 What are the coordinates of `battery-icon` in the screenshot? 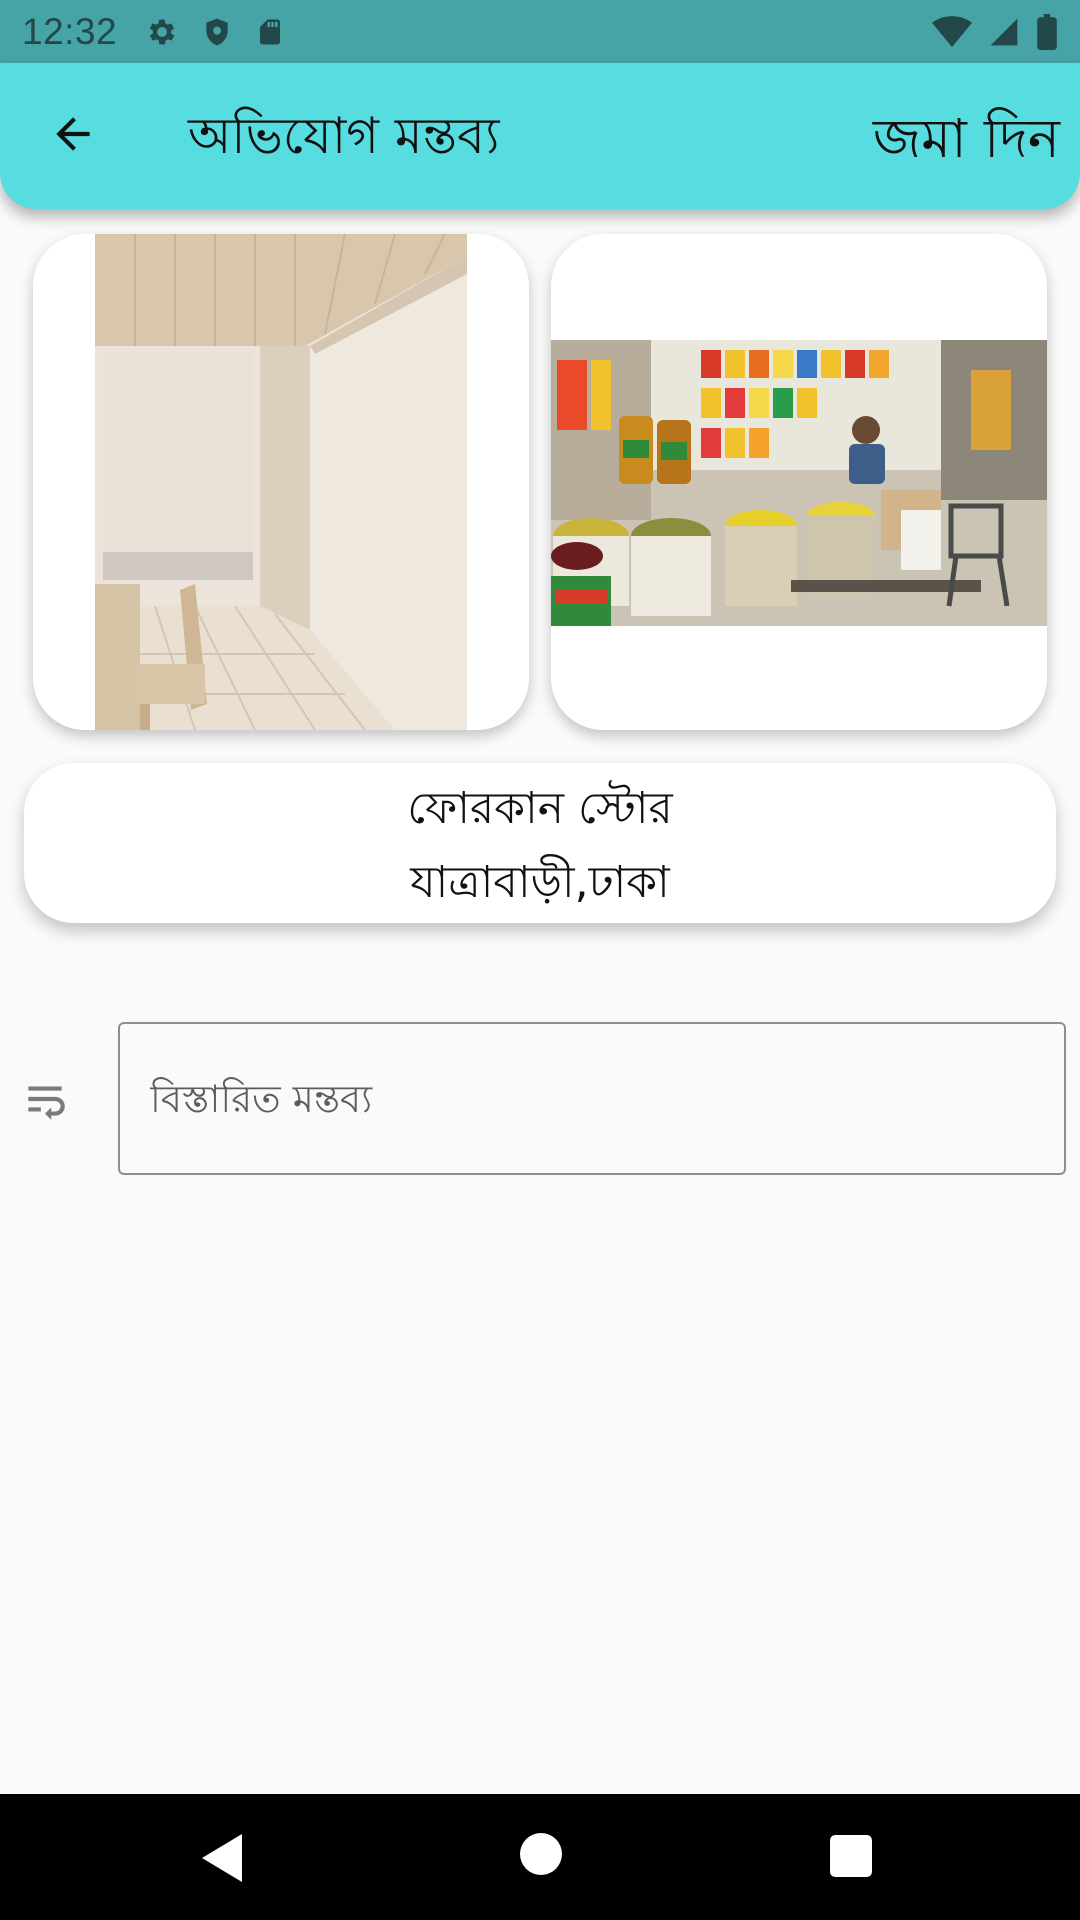 It's located at (1047, 31).